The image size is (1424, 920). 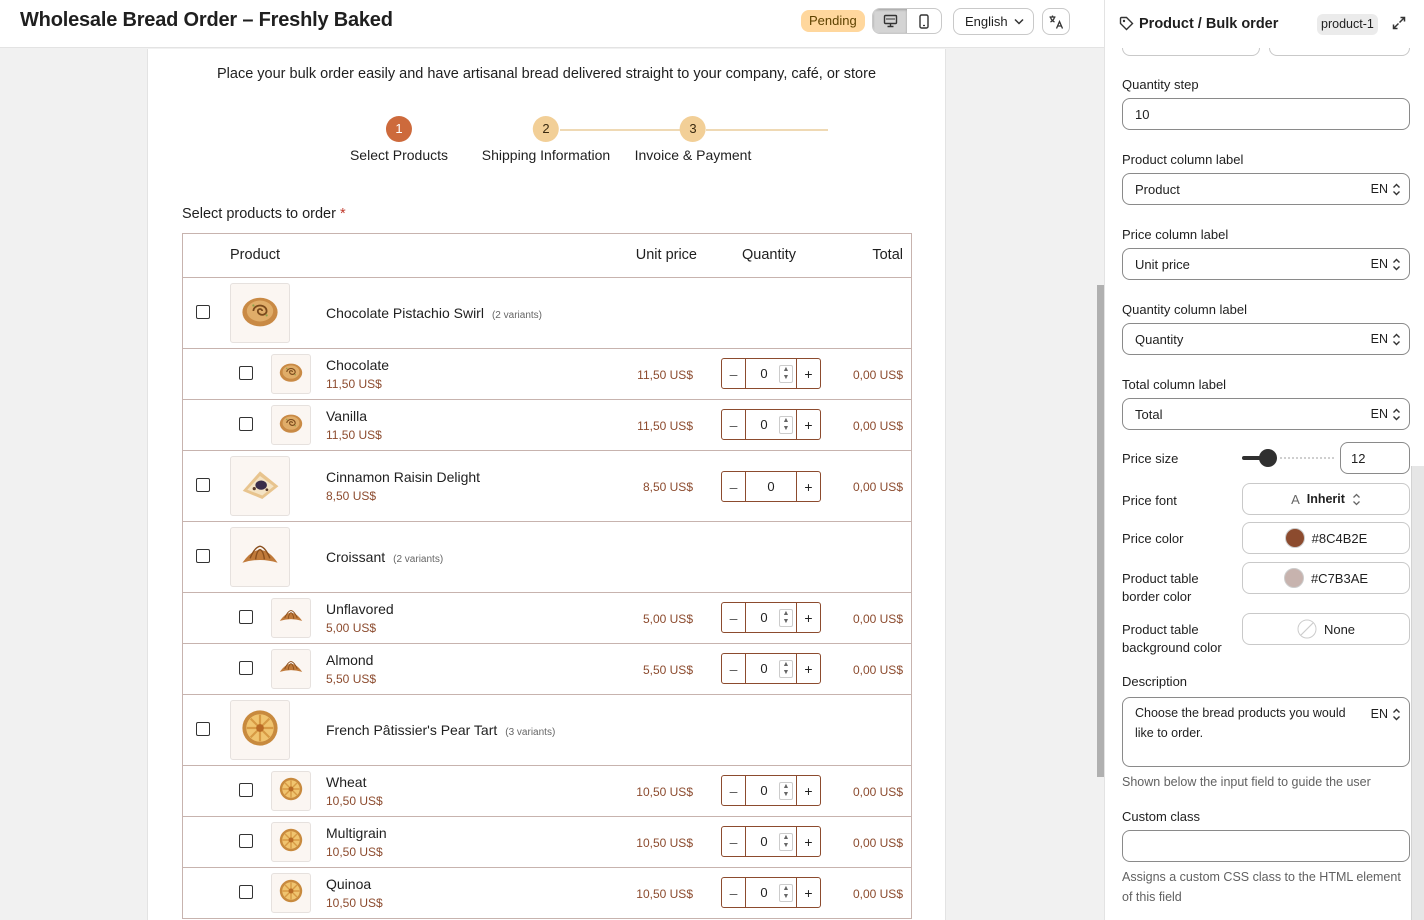 I want to click on price-color-picker: #8C4B2E, so click(x=1326, y=538).